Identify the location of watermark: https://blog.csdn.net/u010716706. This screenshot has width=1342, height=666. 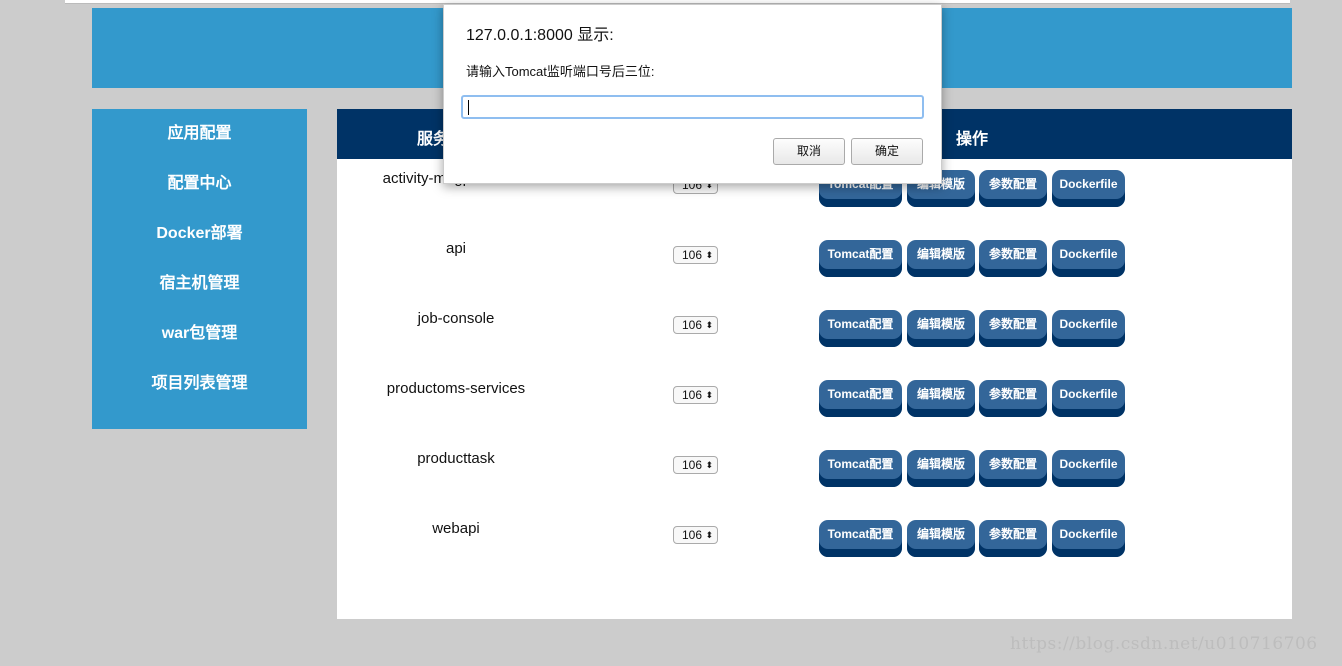
(1164, 644).